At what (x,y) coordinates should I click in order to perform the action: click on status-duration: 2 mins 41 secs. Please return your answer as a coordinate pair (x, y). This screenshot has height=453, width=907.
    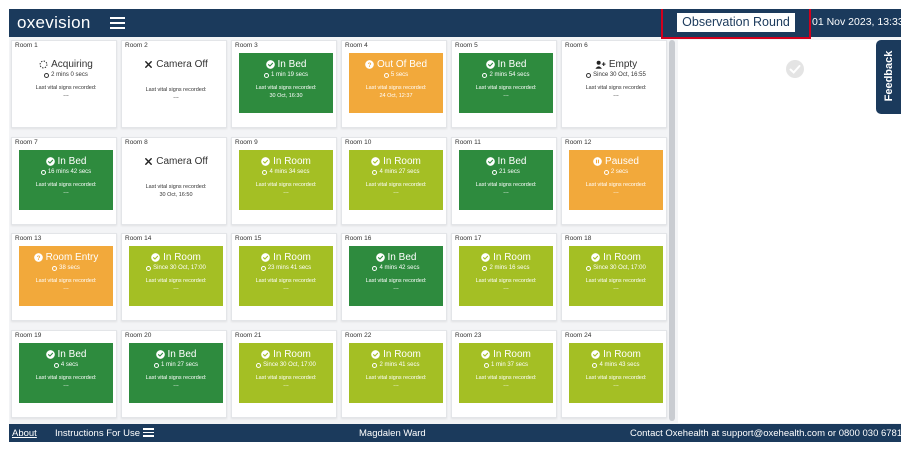
    Looking at the image, I should click on (399, 365).